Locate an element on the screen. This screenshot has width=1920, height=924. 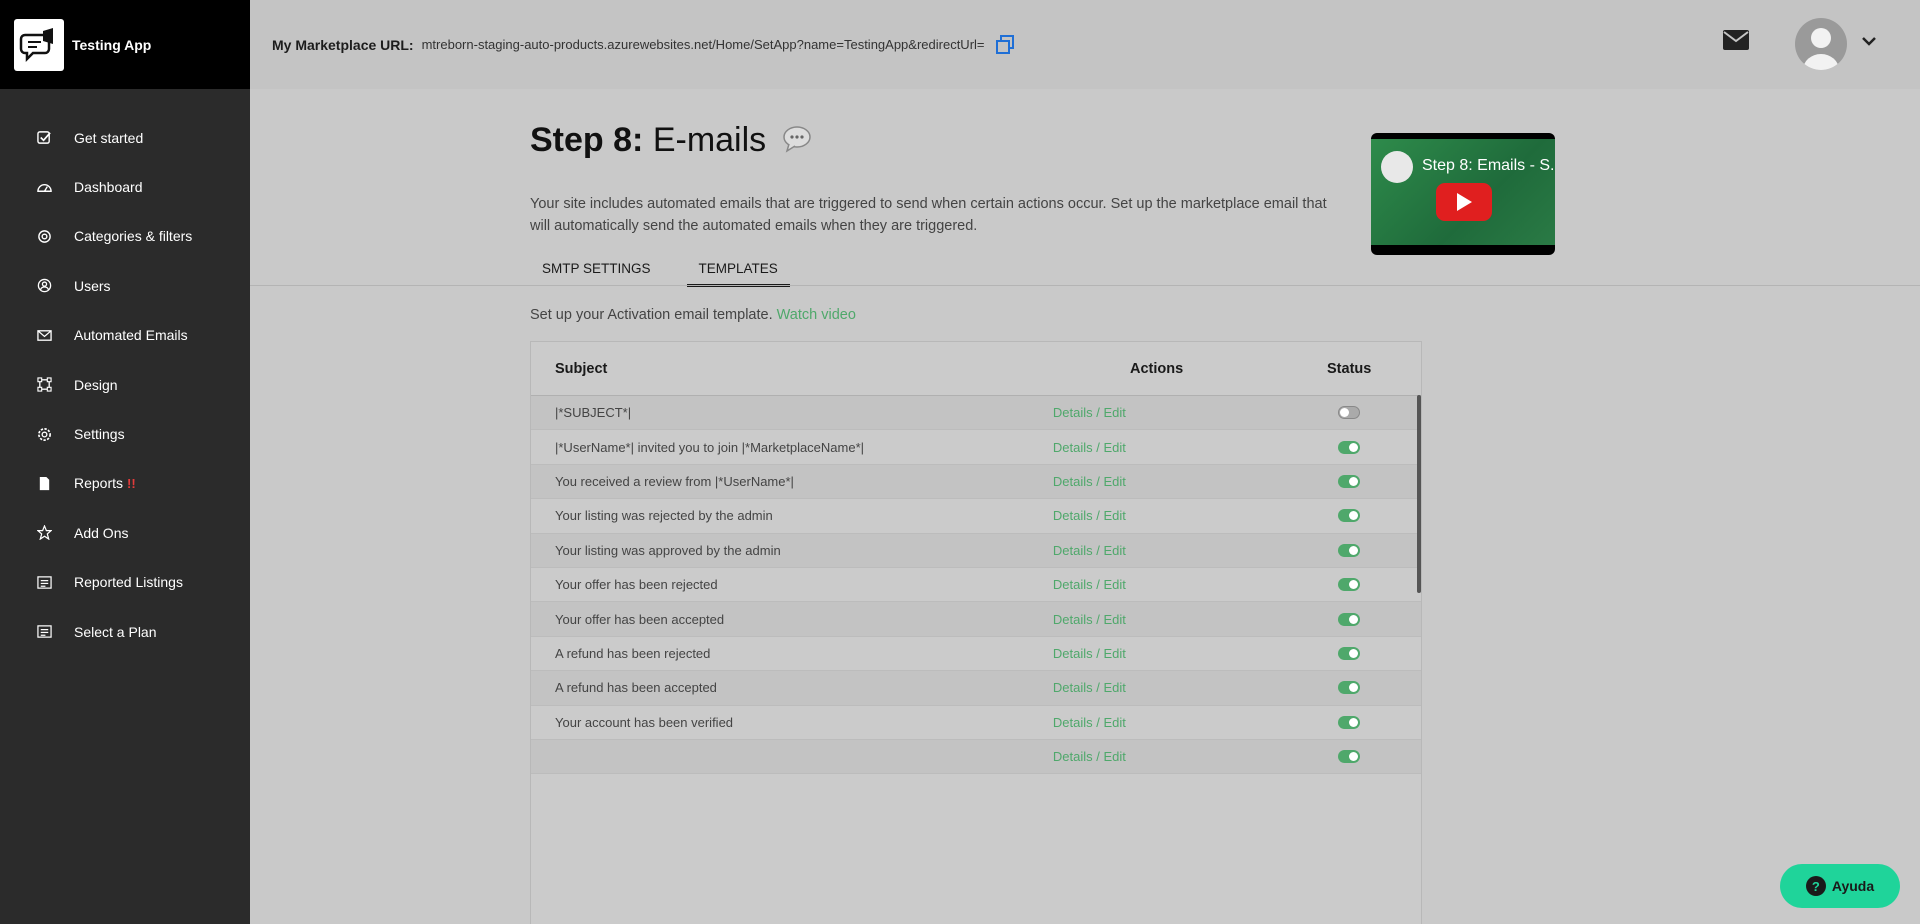
sidebar-item-settings: Settings is located at coordinates (125, 433).